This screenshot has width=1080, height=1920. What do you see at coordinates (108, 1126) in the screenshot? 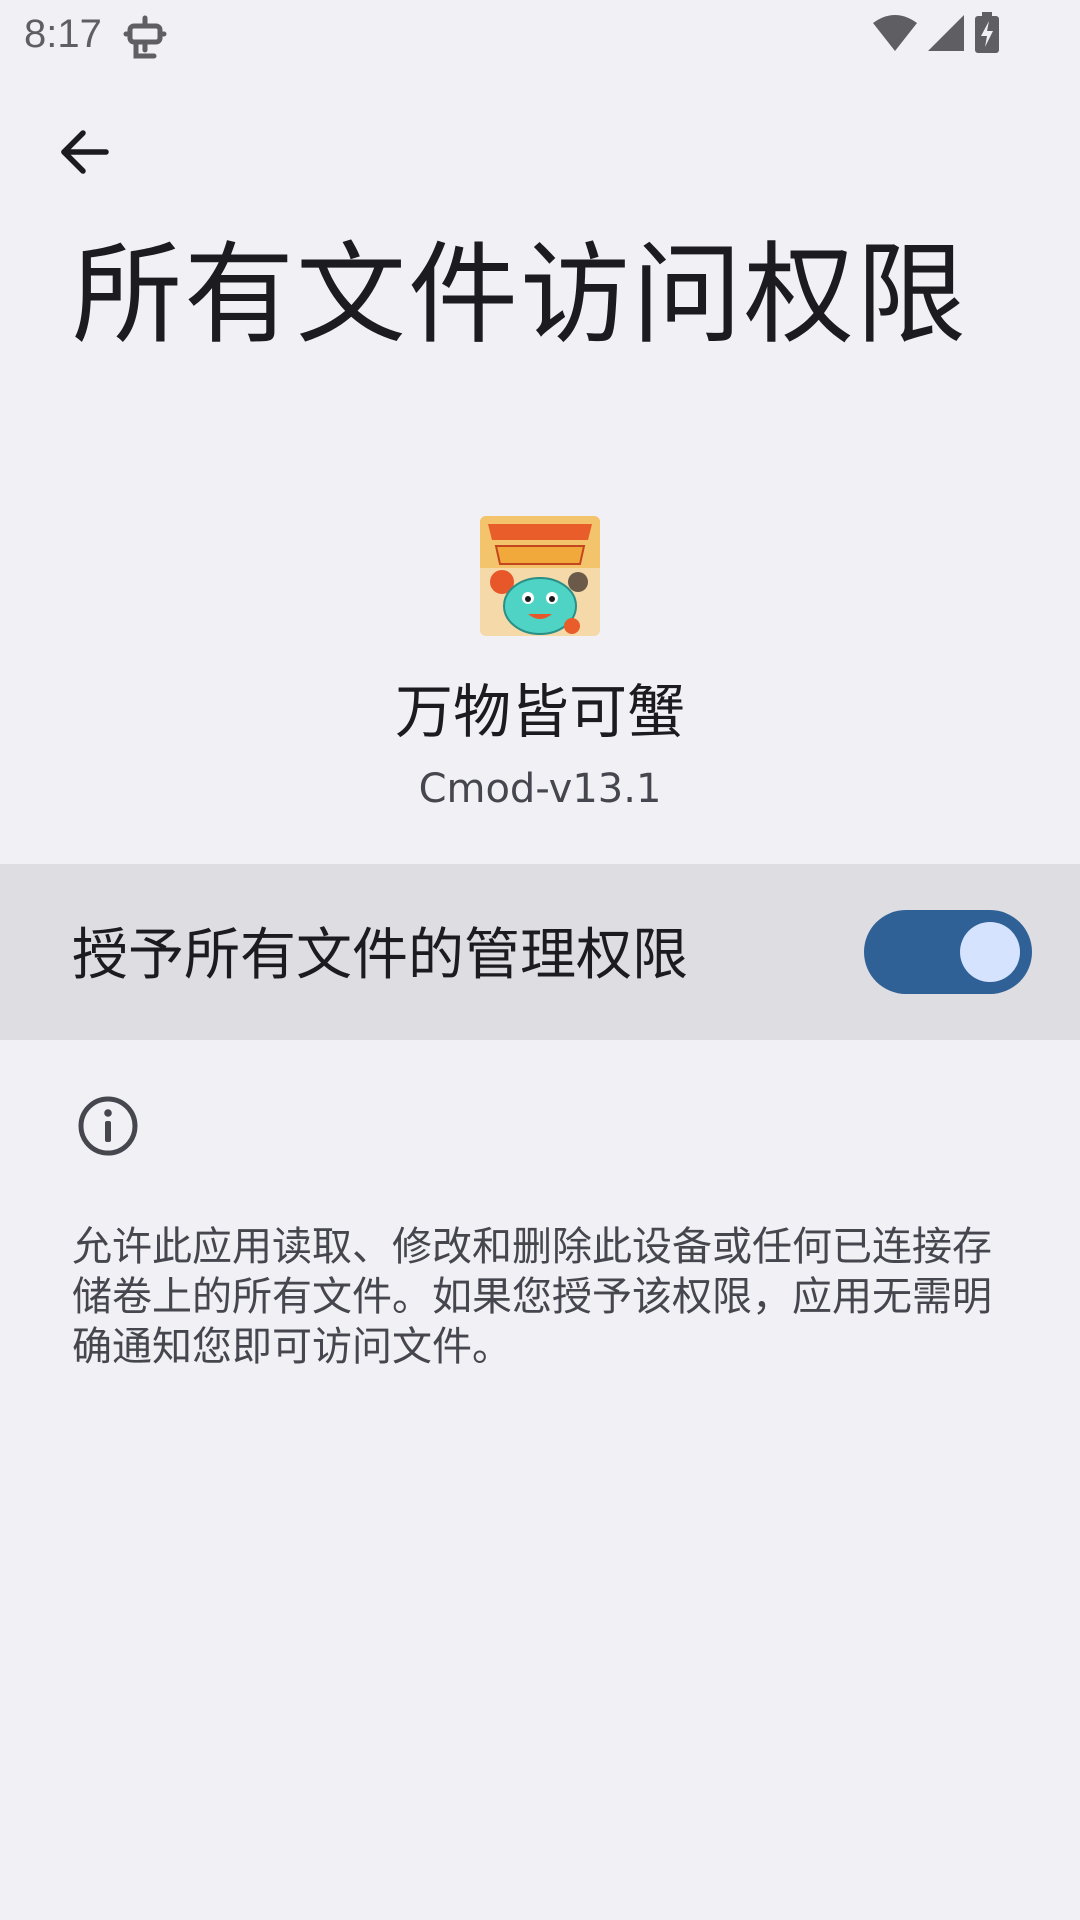
I see `info-icon` at bounding box center [108, 1126].